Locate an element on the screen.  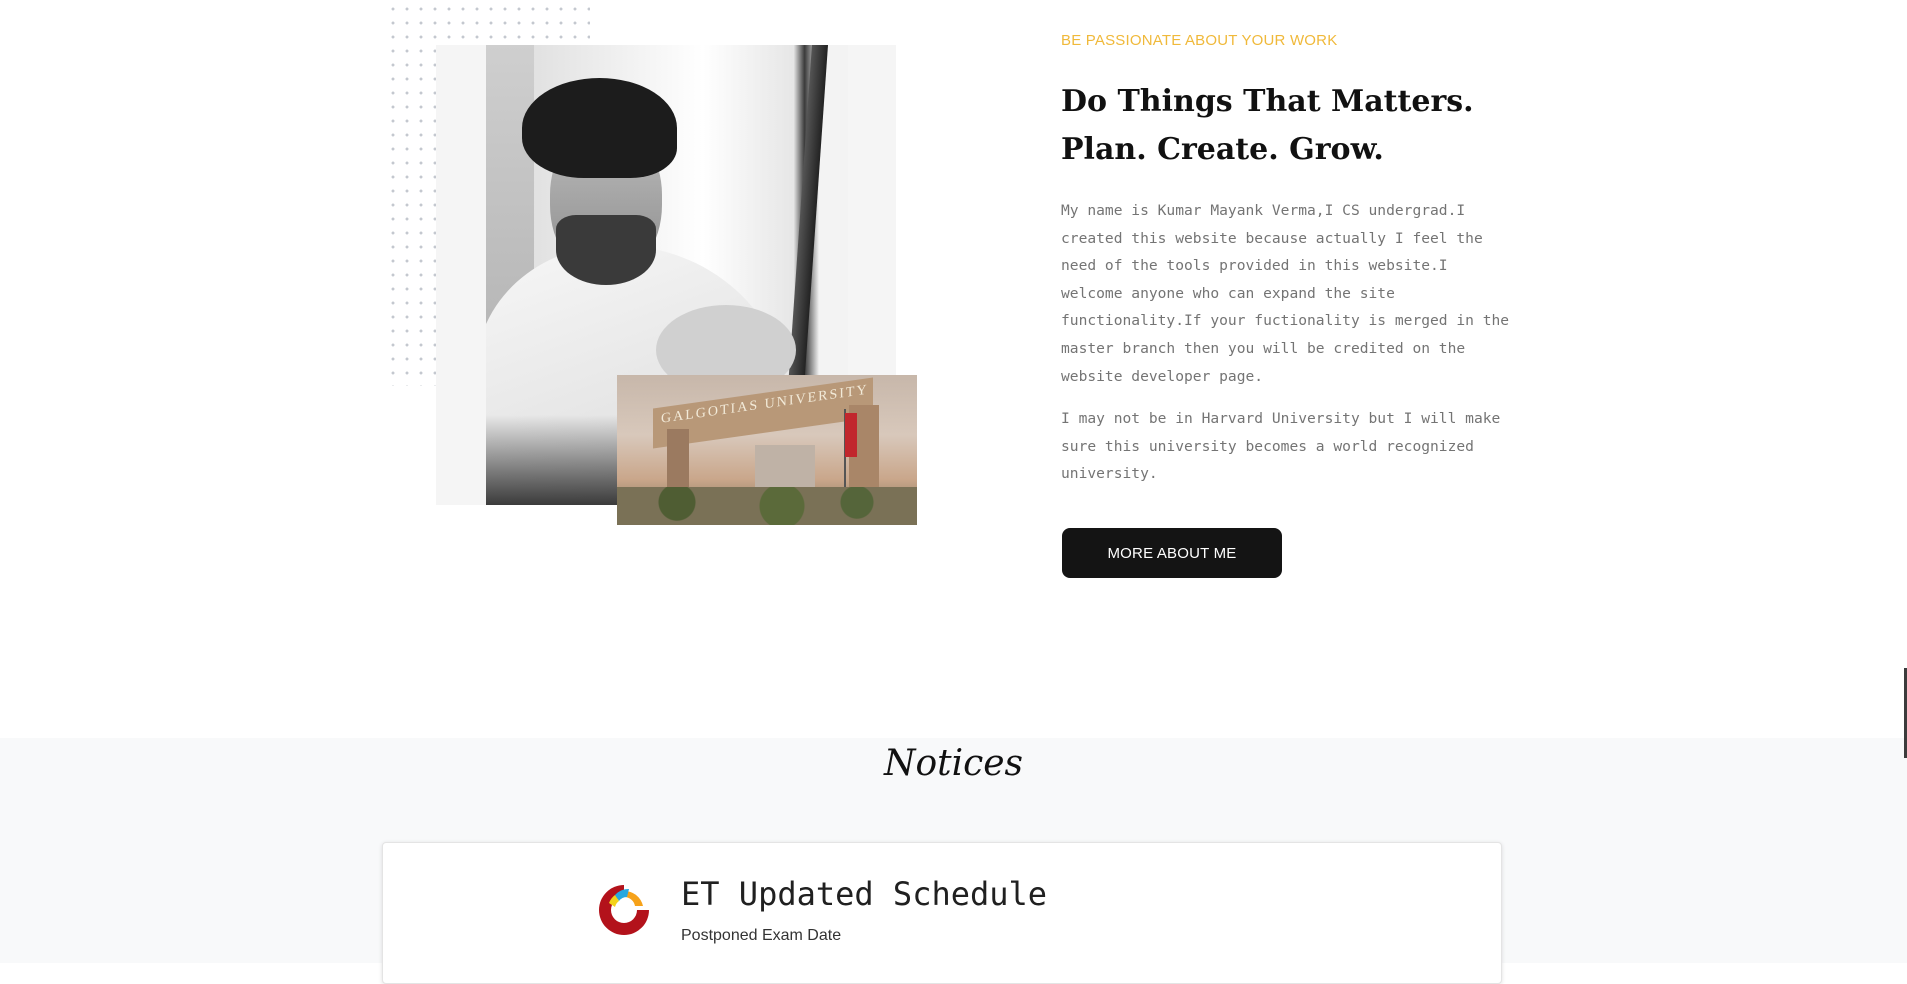
notice-title: ET Updated Schedule is located at coordinates (864, 894).